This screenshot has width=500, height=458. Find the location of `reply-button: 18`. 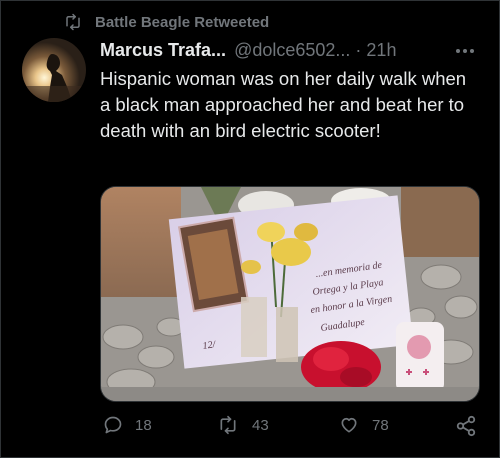

reply-button: 18 is located at coordinates (127, 425).